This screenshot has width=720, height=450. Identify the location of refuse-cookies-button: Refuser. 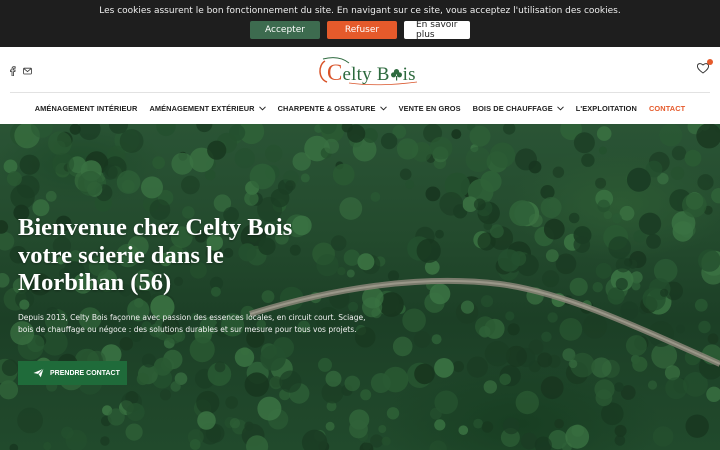
(362, 30).